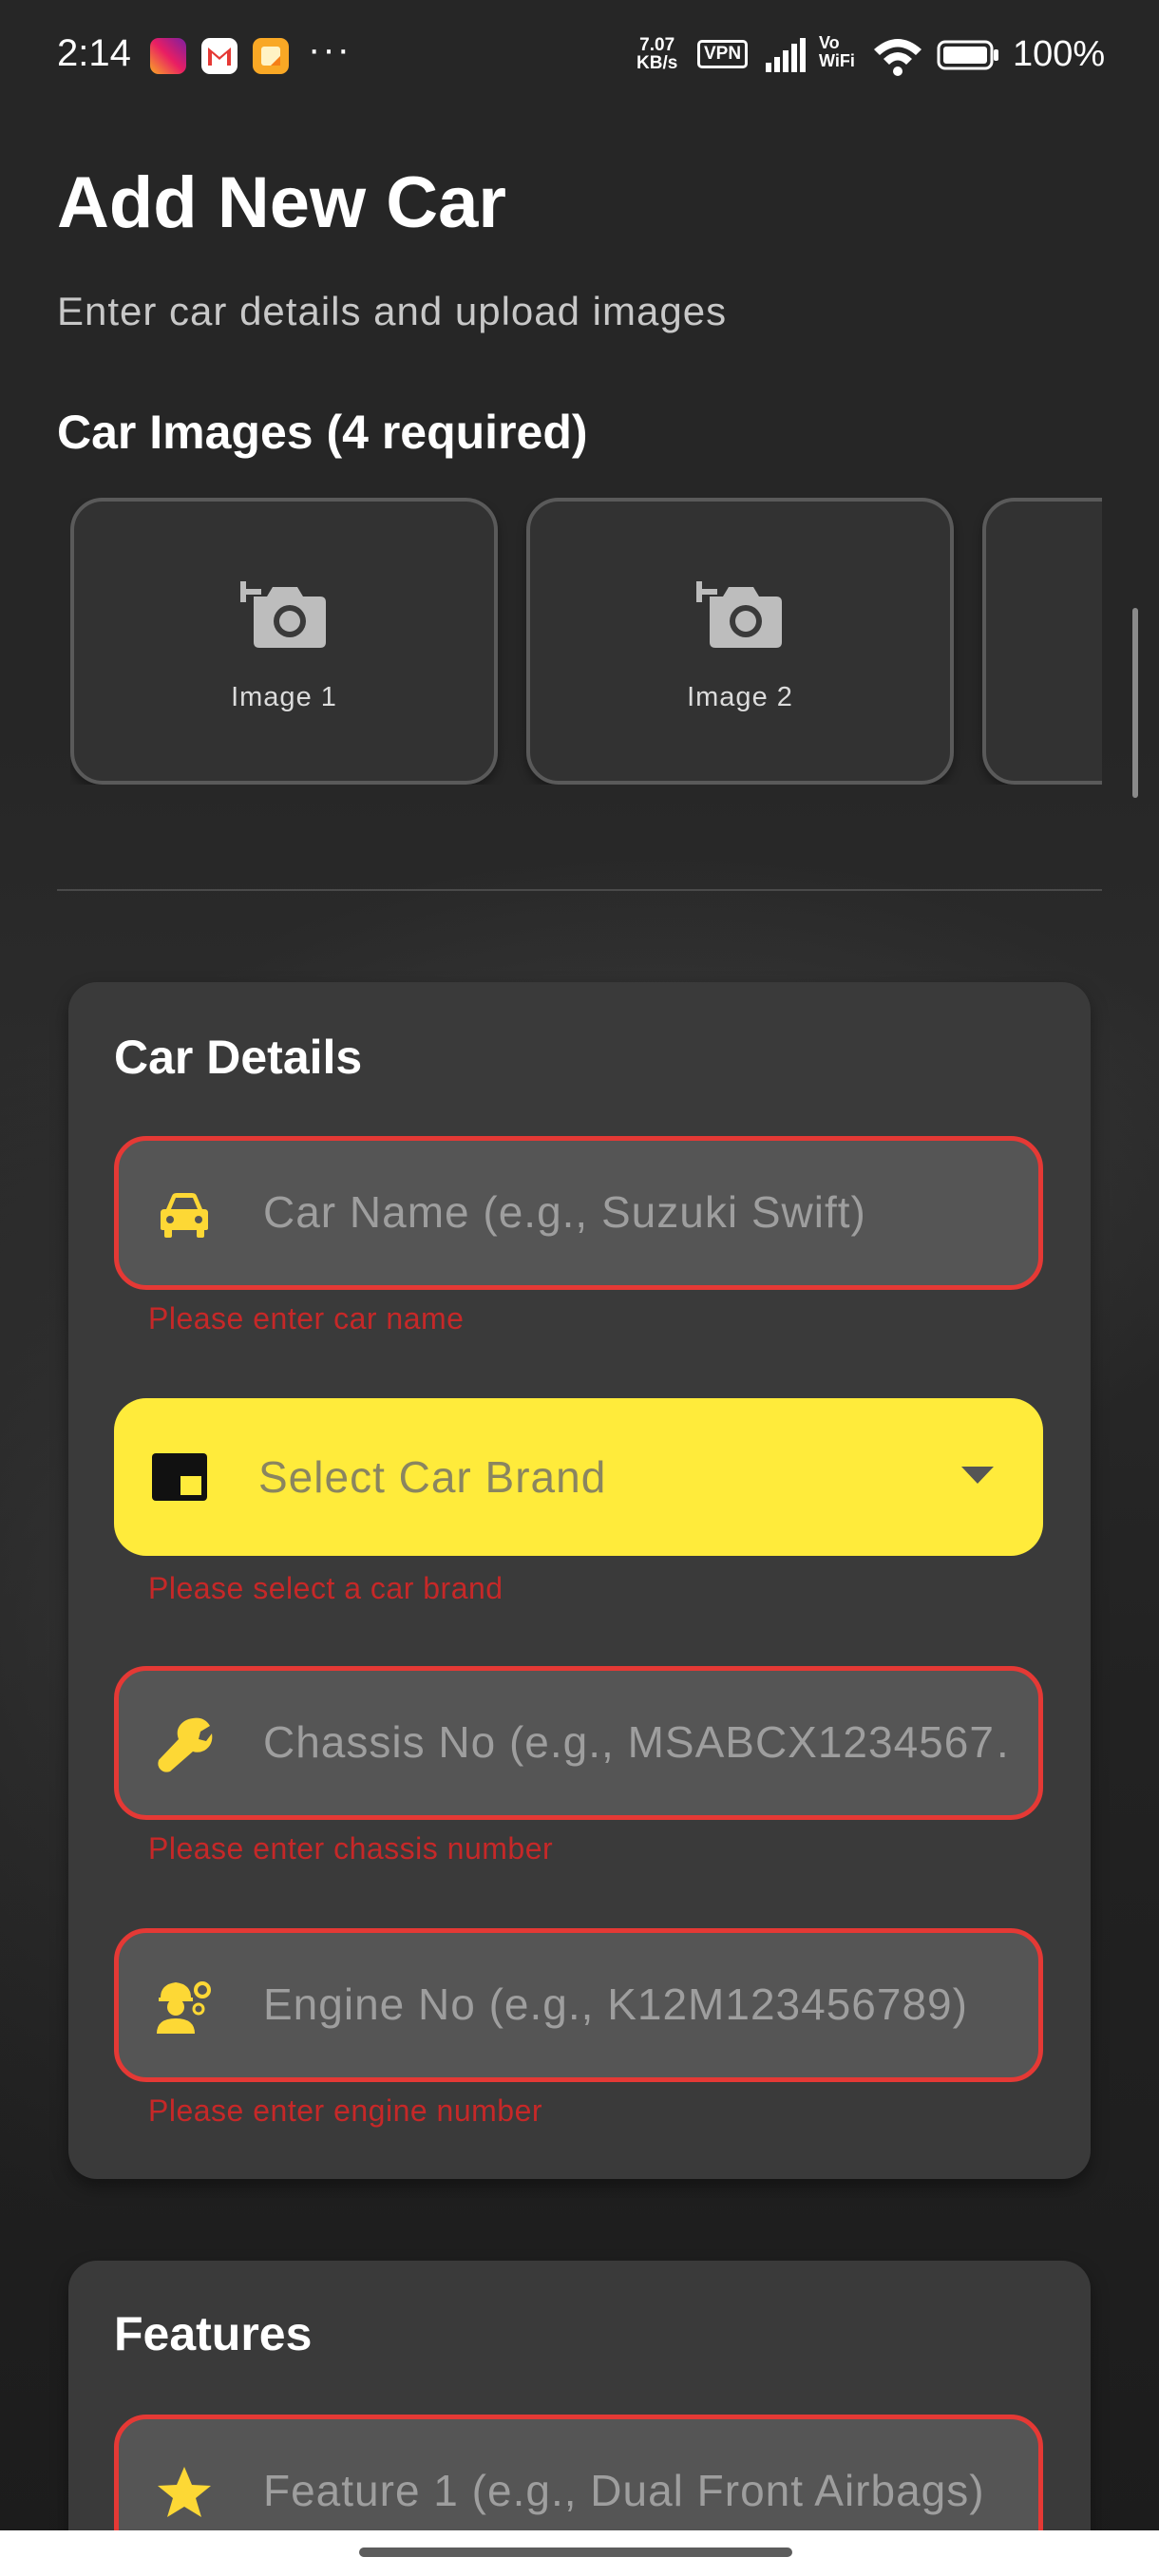  Describe the element at coordinates (829, 42) in the screenshot. I see `vowifi-top: Vo` at that location.